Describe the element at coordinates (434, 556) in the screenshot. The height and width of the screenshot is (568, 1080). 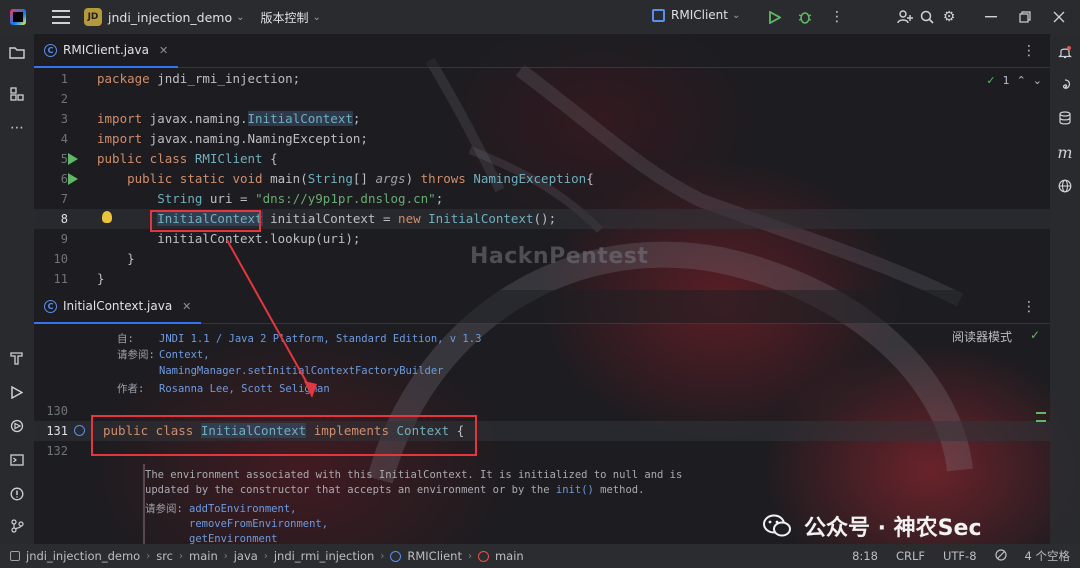
I see `crumb-class: RMIClient` at that location.